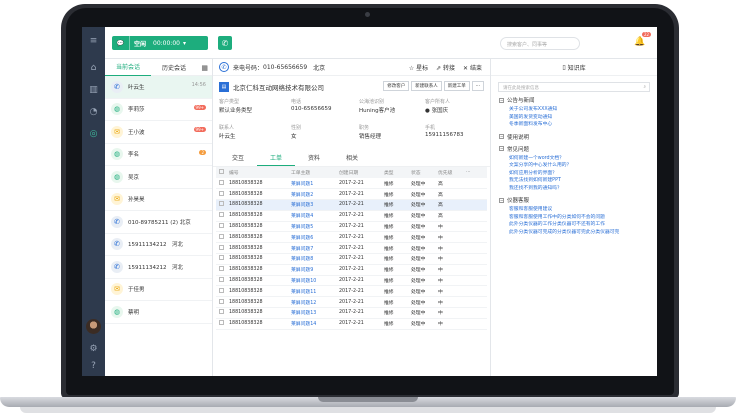 This screenshot has width=736, height=420. What do you see at coordinates (418, 67) in the screenshot?
I see `star-button: ☆ 星标` at bounding box center [418, 67].